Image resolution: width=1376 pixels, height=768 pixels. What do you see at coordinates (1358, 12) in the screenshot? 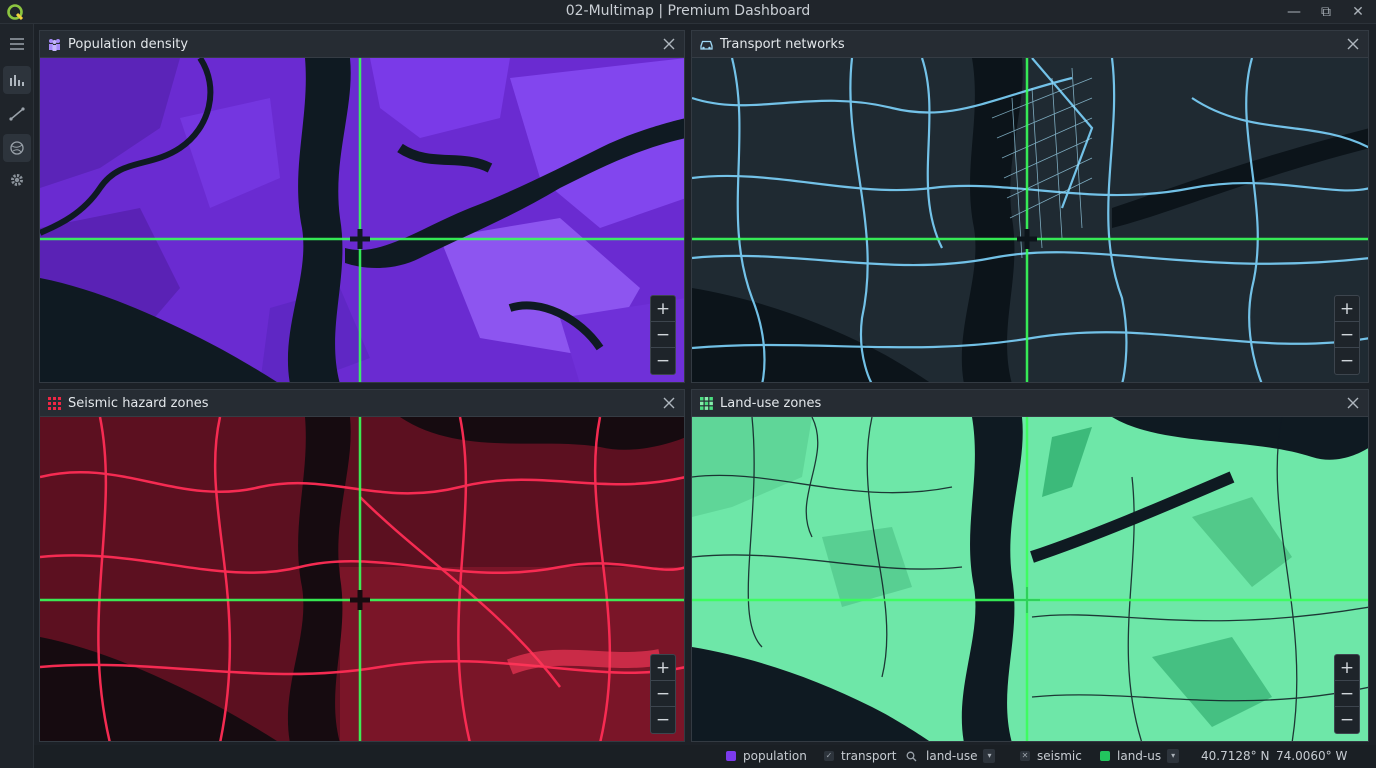
I see `close-window-button: ✕` at bounding box center [1358, 12].